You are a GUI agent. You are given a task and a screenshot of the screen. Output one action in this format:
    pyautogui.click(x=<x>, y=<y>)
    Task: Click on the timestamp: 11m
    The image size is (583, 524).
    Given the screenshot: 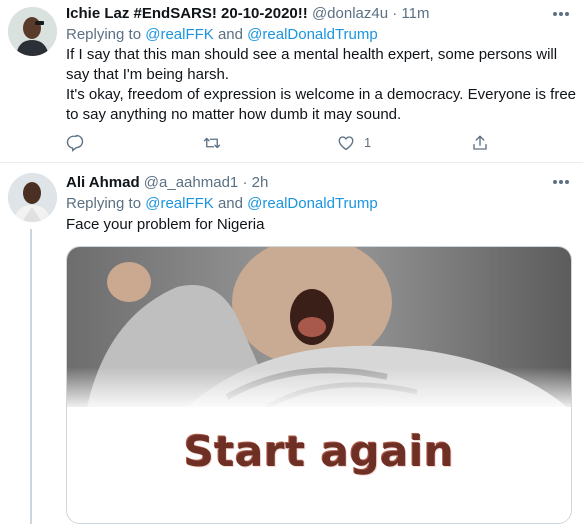 What is the action you would take?
    pyautogui.click(x=415, y=13)
    